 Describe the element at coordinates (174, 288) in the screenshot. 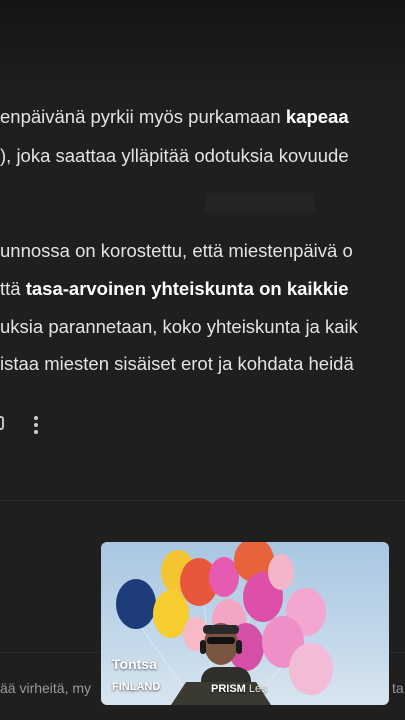

I see `article-line-4: ttä tasa-arvoinen yhteiskunta on kaikkie` at that location.